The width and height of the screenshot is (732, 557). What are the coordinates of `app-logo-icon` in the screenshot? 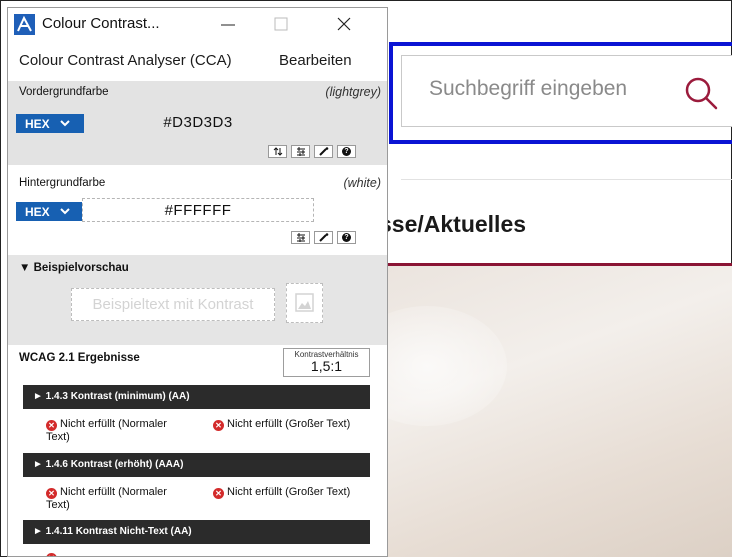 It's located at (24, 24).